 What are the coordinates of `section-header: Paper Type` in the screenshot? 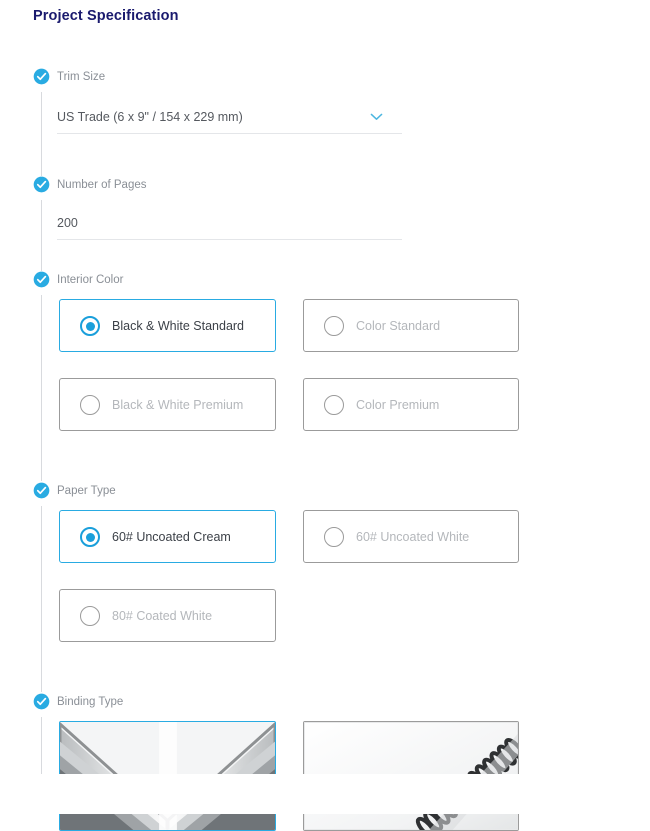 It's located at (325, 494).